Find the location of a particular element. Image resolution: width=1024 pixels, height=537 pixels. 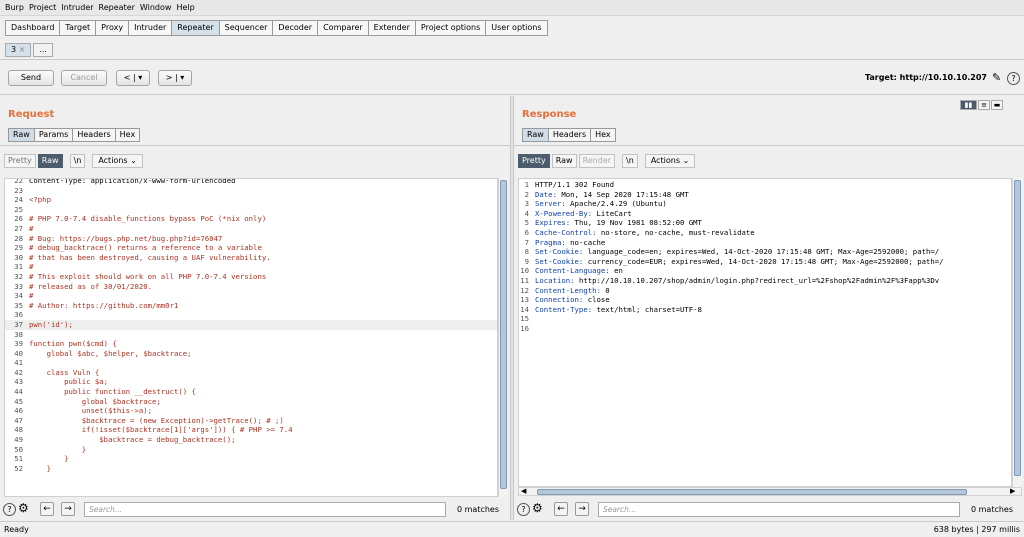

header-name: Date: is located at coordinates (546, 194).